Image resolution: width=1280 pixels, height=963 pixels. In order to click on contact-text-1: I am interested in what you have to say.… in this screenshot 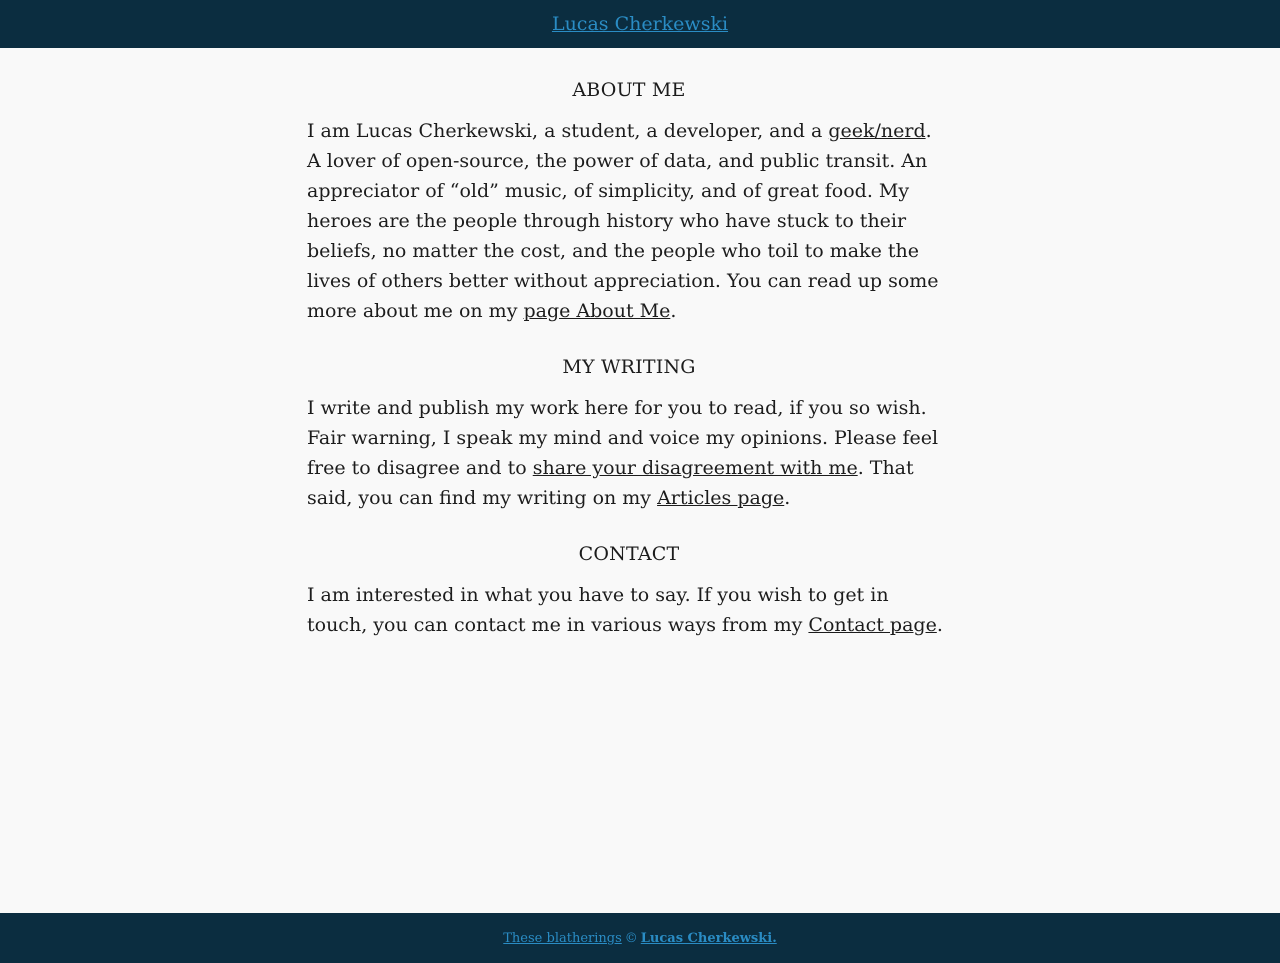, I will do `click(598, 610)`.